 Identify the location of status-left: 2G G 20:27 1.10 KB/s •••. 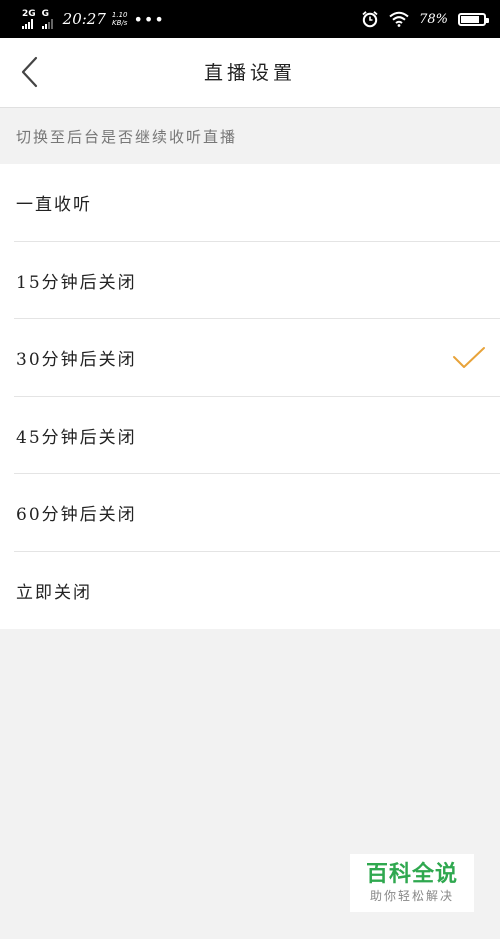
(93, 18).